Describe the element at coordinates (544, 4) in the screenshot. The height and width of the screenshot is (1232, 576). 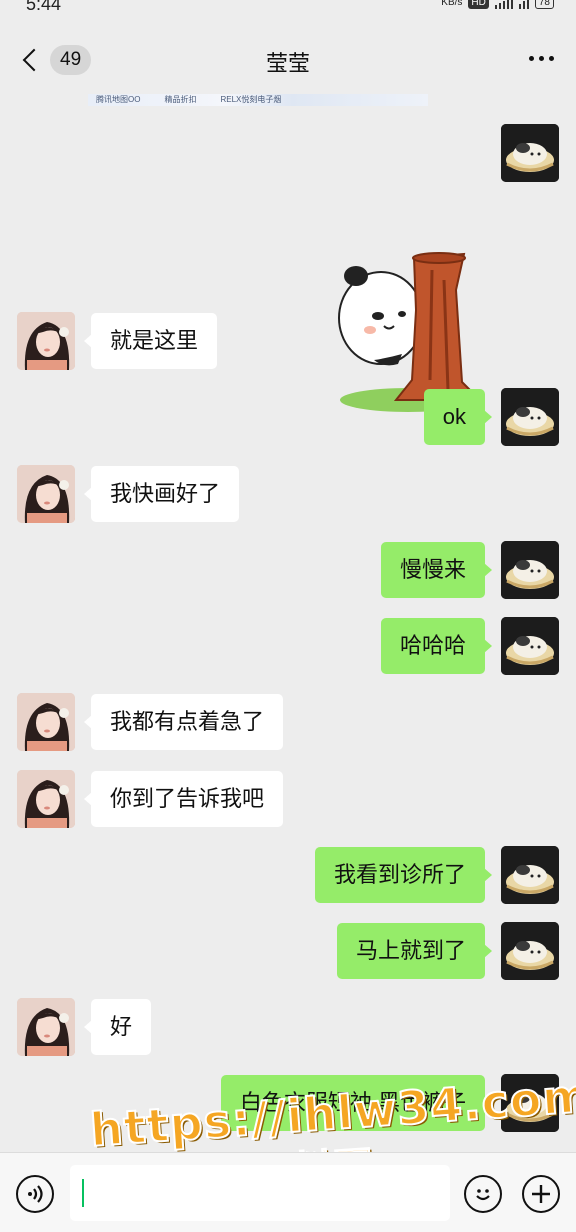
I see `battery-icon: 78` at that location.